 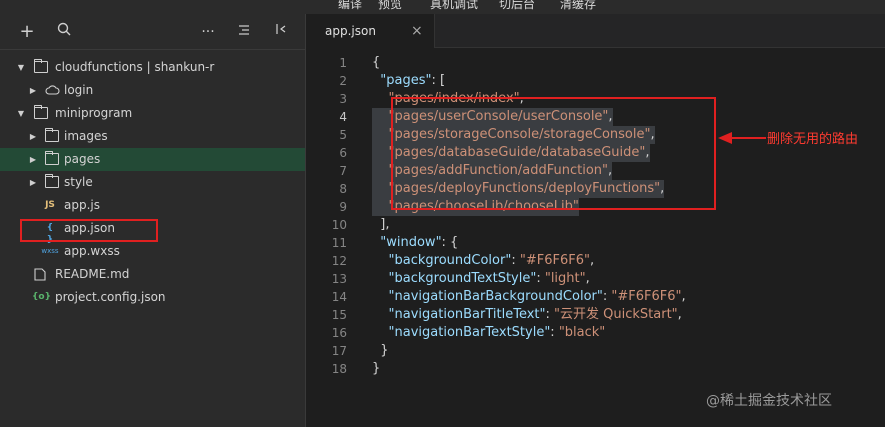 I want to click on tree-item-pages: ▶ pages, so click(x=152, y=159).